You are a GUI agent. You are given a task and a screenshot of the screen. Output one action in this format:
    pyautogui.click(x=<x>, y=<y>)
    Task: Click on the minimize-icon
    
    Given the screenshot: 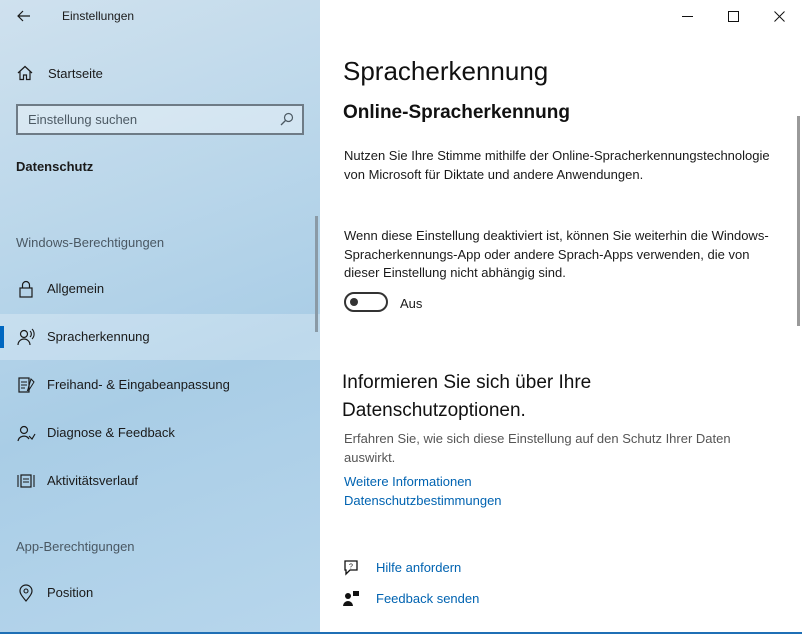 What is the action you would take?
    pyautogui.click(x=687, y=16)
    